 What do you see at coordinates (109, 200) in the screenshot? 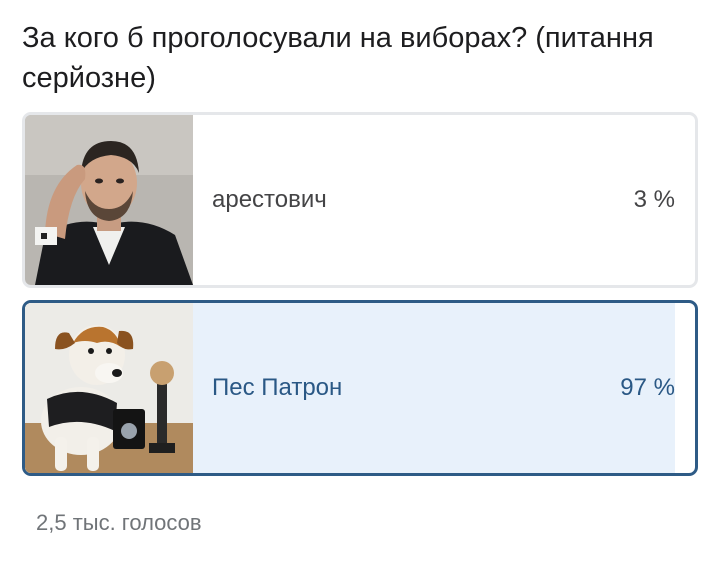
I see `man-portrait-photo` at bounding box center [109, 200].